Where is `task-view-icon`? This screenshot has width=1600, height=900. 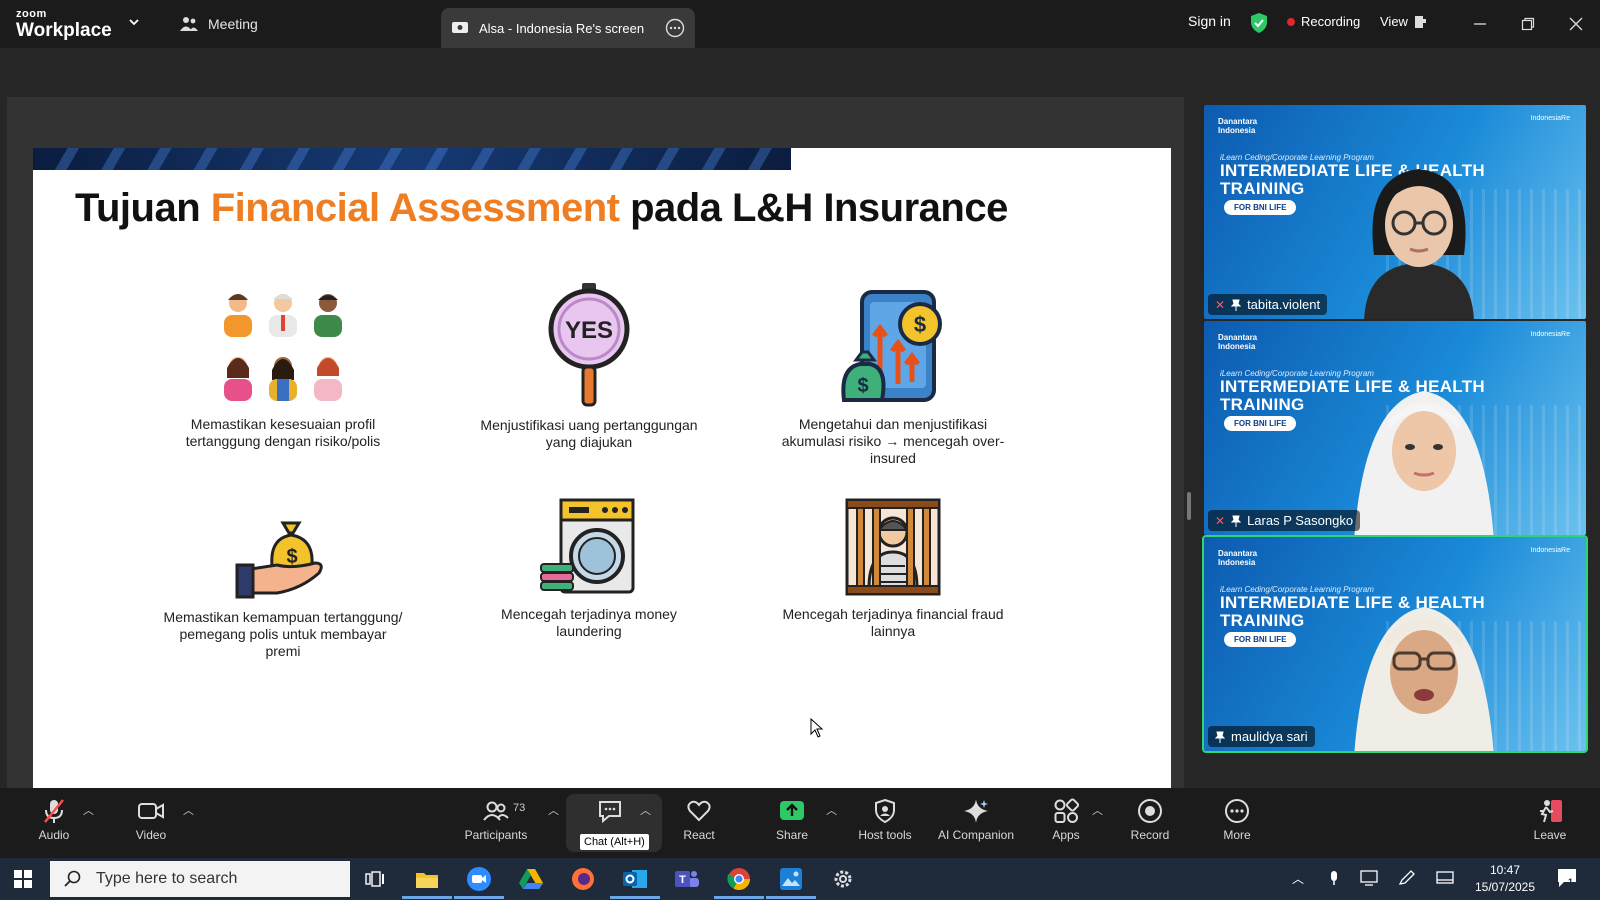
task-view-icon is located at coordinates (374, 879).